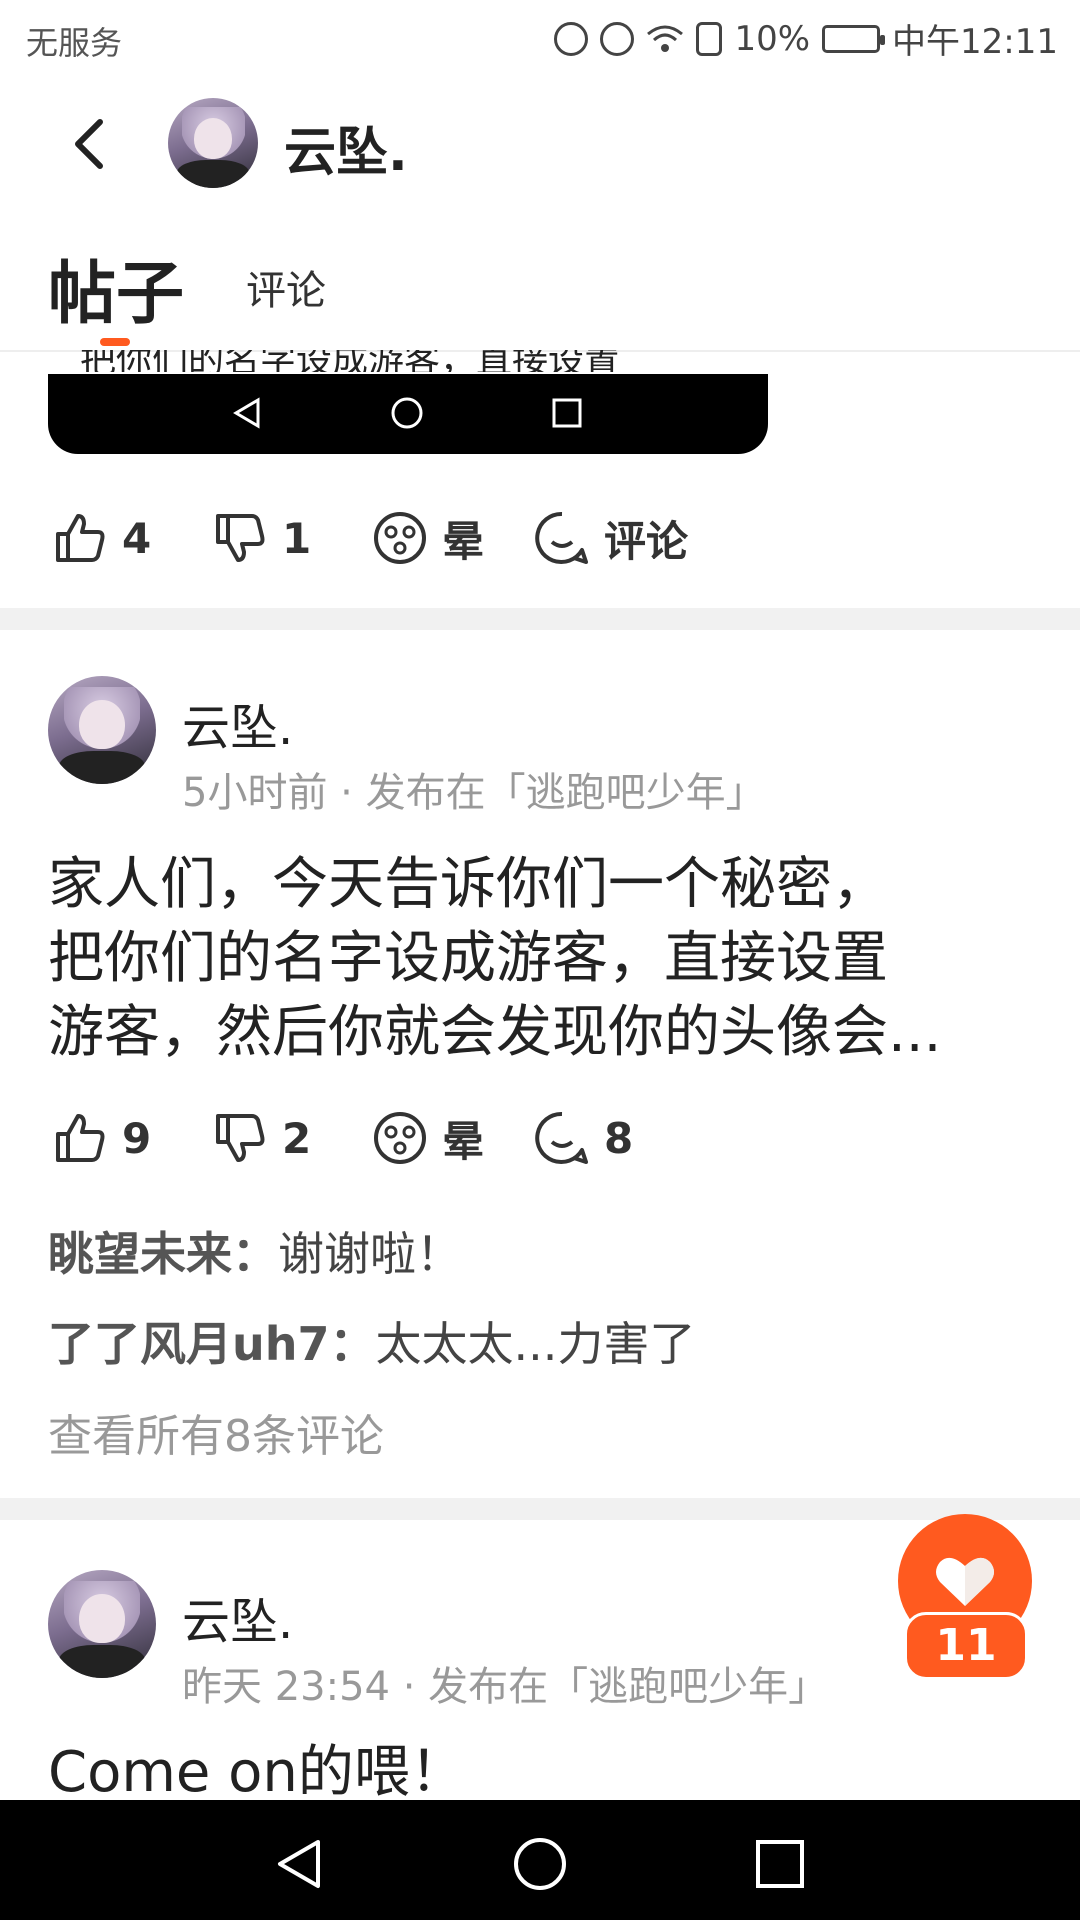 The width and height of the screenshot is (1080, 1920). Describe the element at coordinates (163, 1254) in the screenshot. I see `comment-author: 眺望未来：` at that location.